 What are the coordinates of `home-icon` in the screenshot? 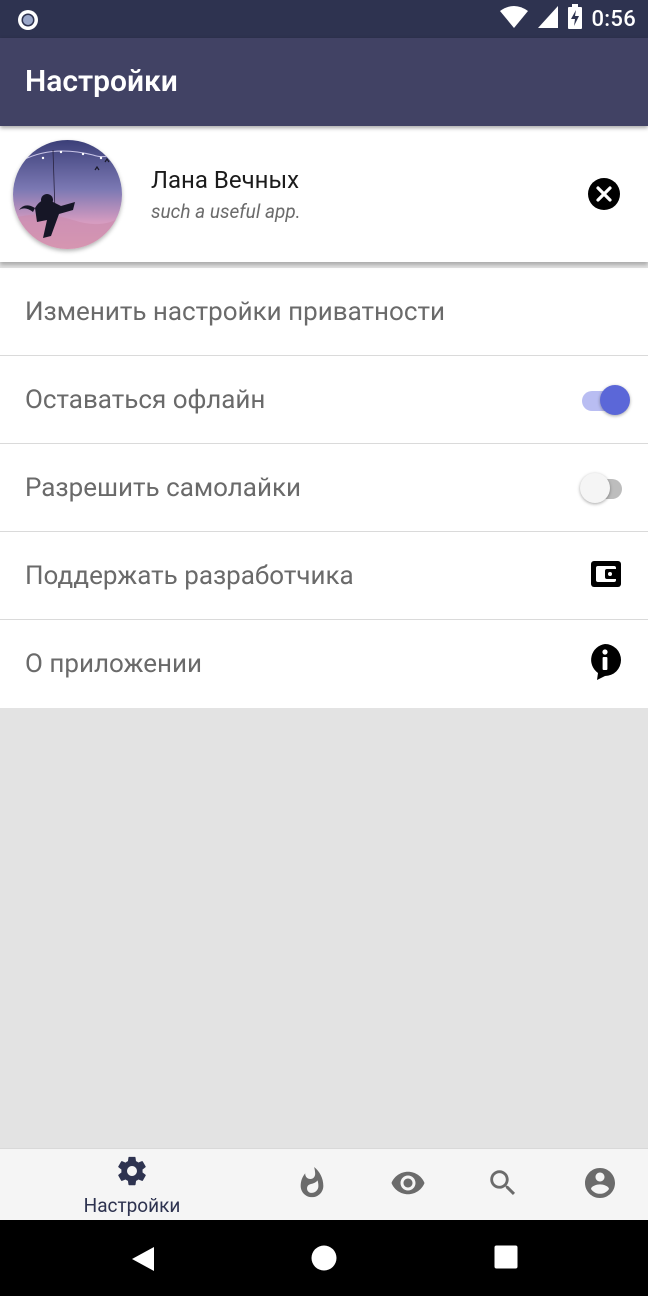 It's located at (324, 1260).